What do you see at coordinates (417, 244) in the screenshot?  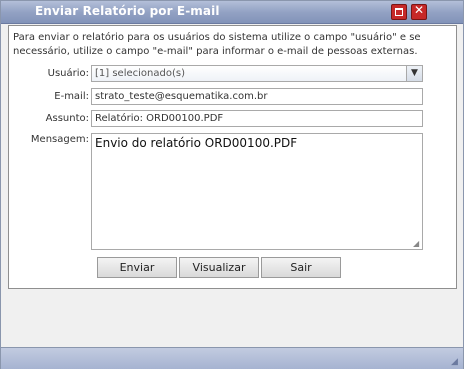 I see `resize-grip-icon: ◢` at bounding box center [417, 244].